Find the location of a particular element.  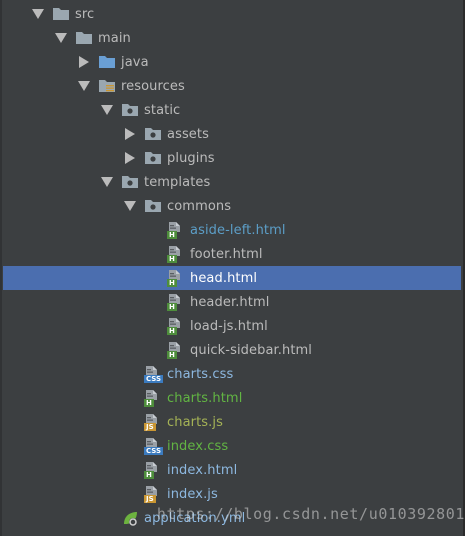

tree-item-label: plugins is located at coordinates (191, 158).